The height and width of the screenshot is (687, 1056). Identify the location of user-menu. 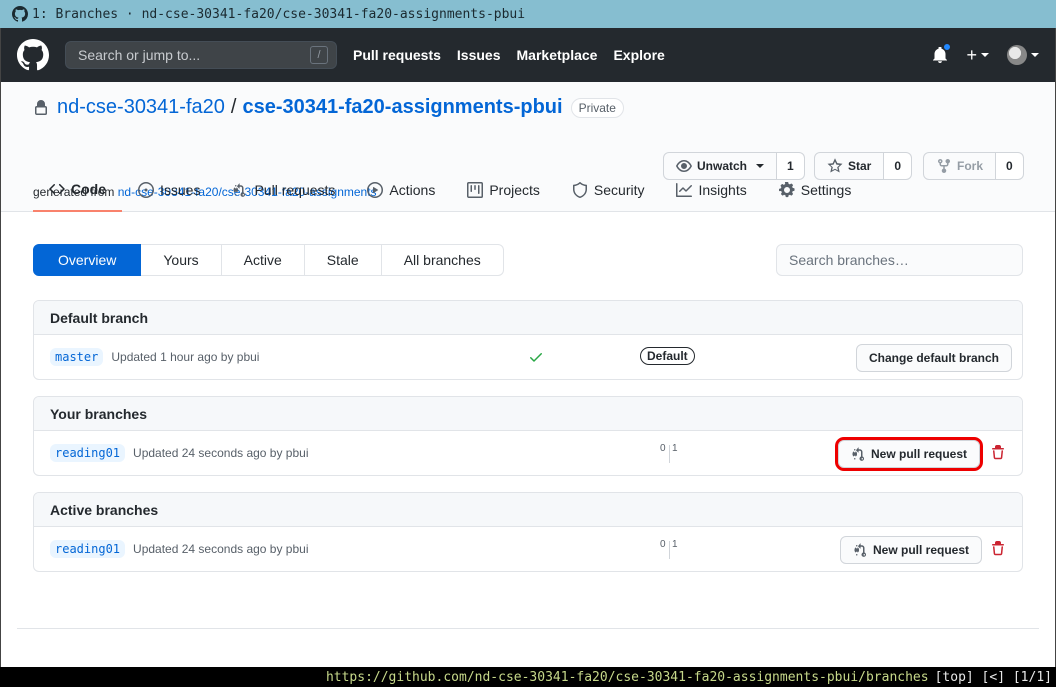
(1023, 55).